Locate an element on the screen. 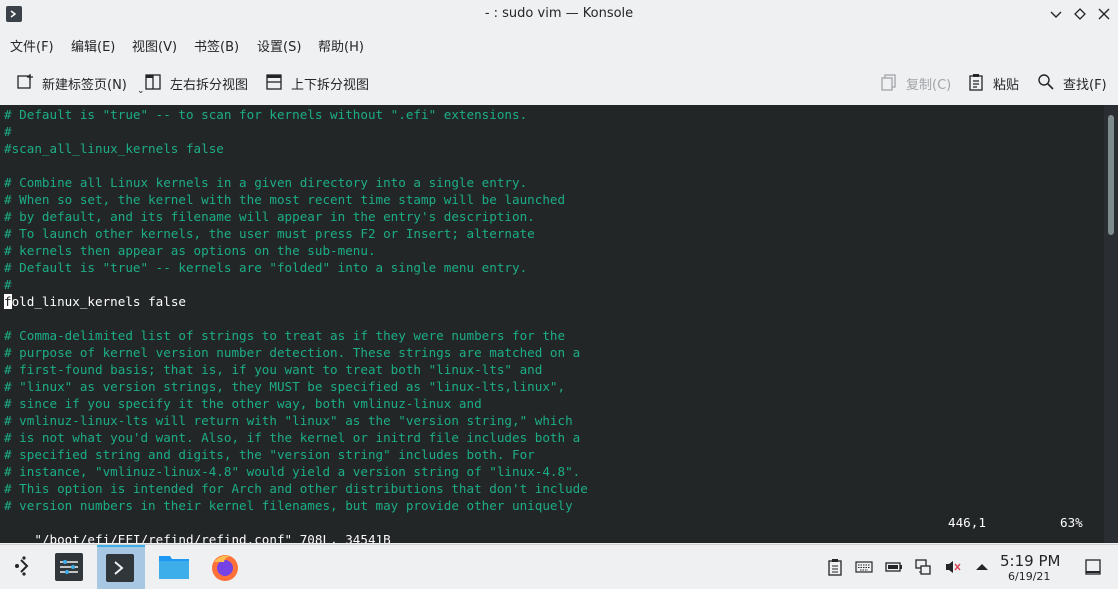 This screenshot has width=1118, height=589. close-icon is located at coordinates (1104, 14).